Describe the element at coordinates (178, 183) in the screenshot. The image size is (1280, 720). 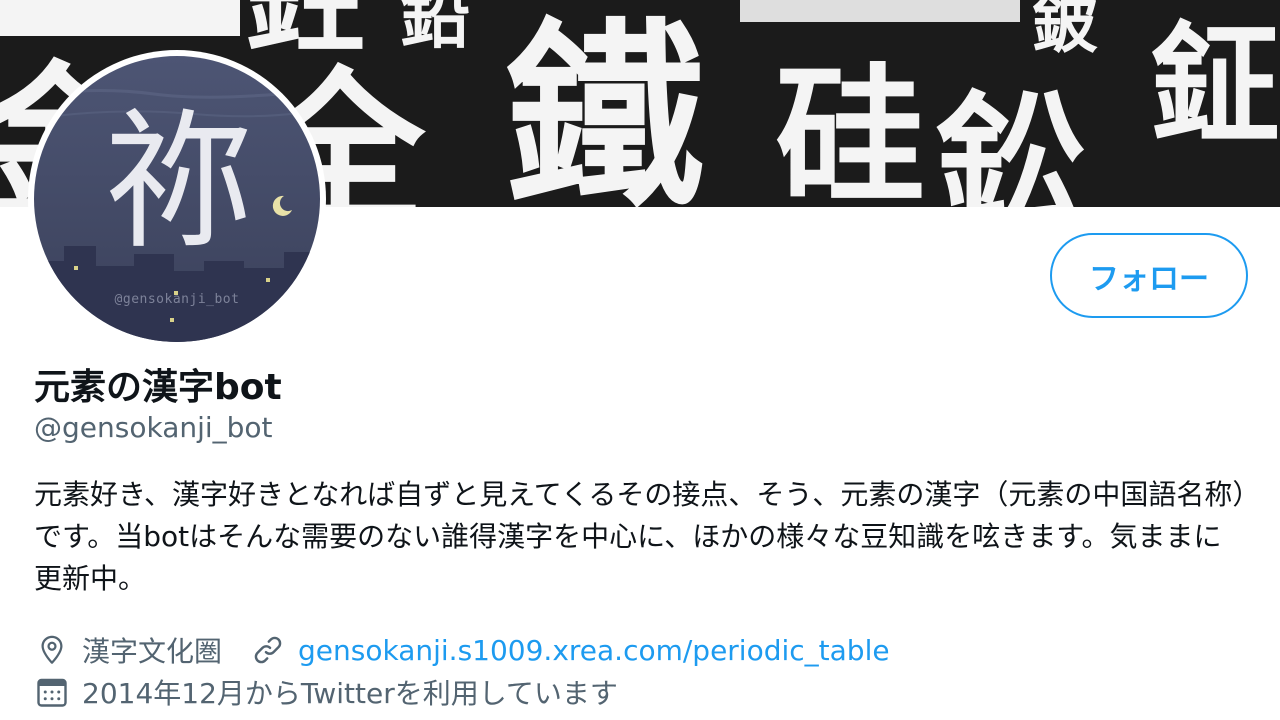
I see `avatar-kanji: 祢` at that location.